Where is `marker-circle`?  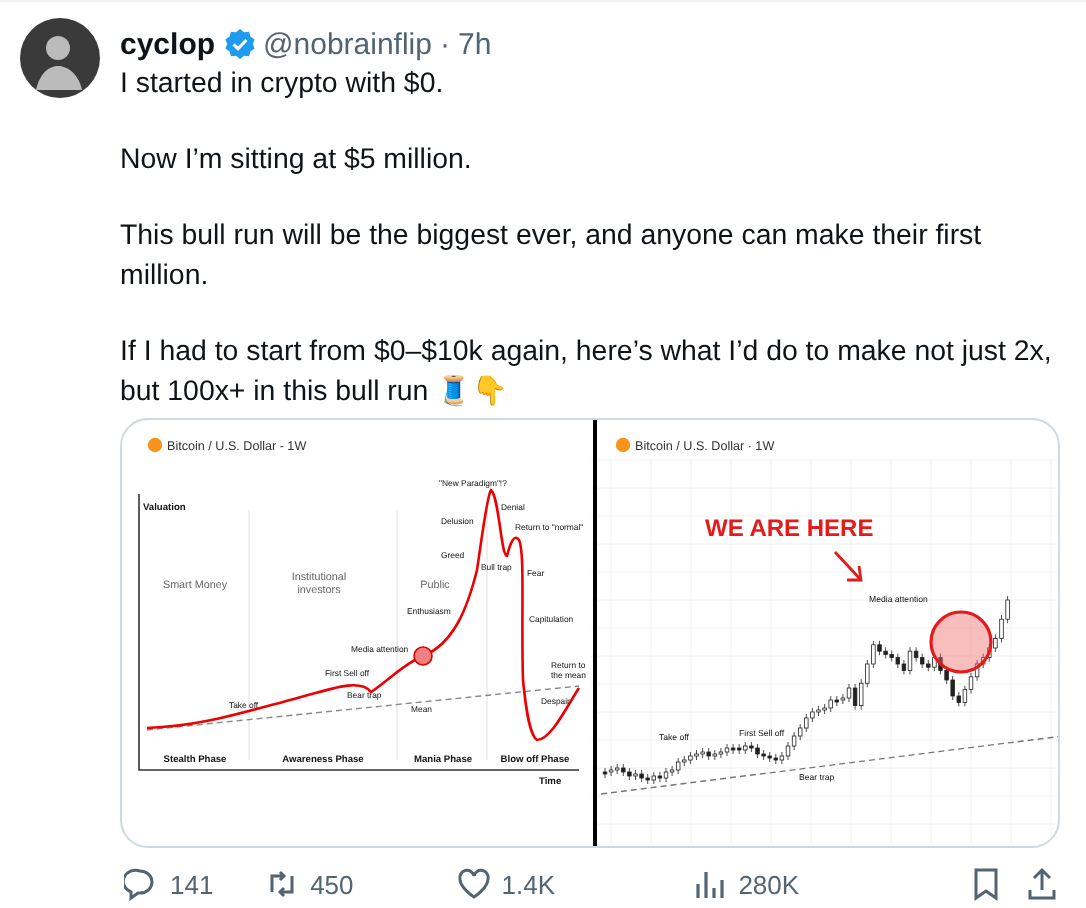 marker-circle is located at coordinates (423, 656).